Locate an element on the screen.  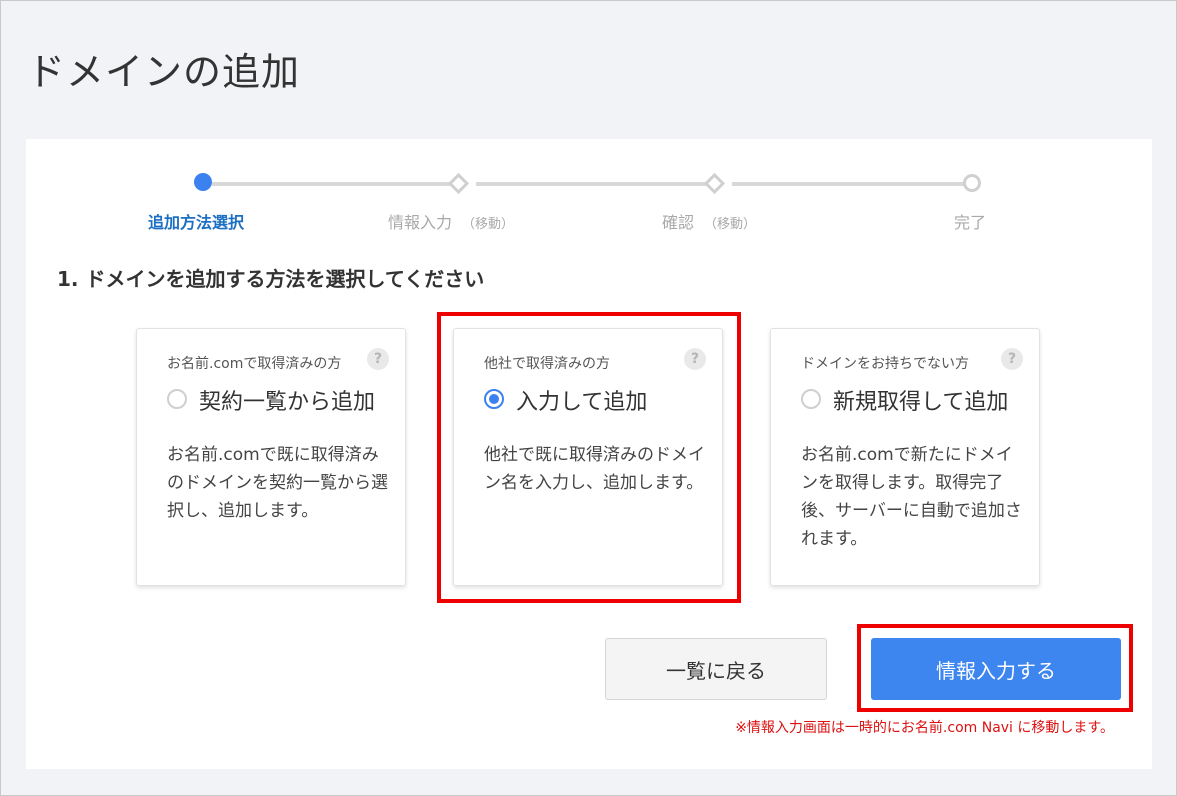
step-label-confirm: 確認 （移動） is located at coordinates (709, 222).